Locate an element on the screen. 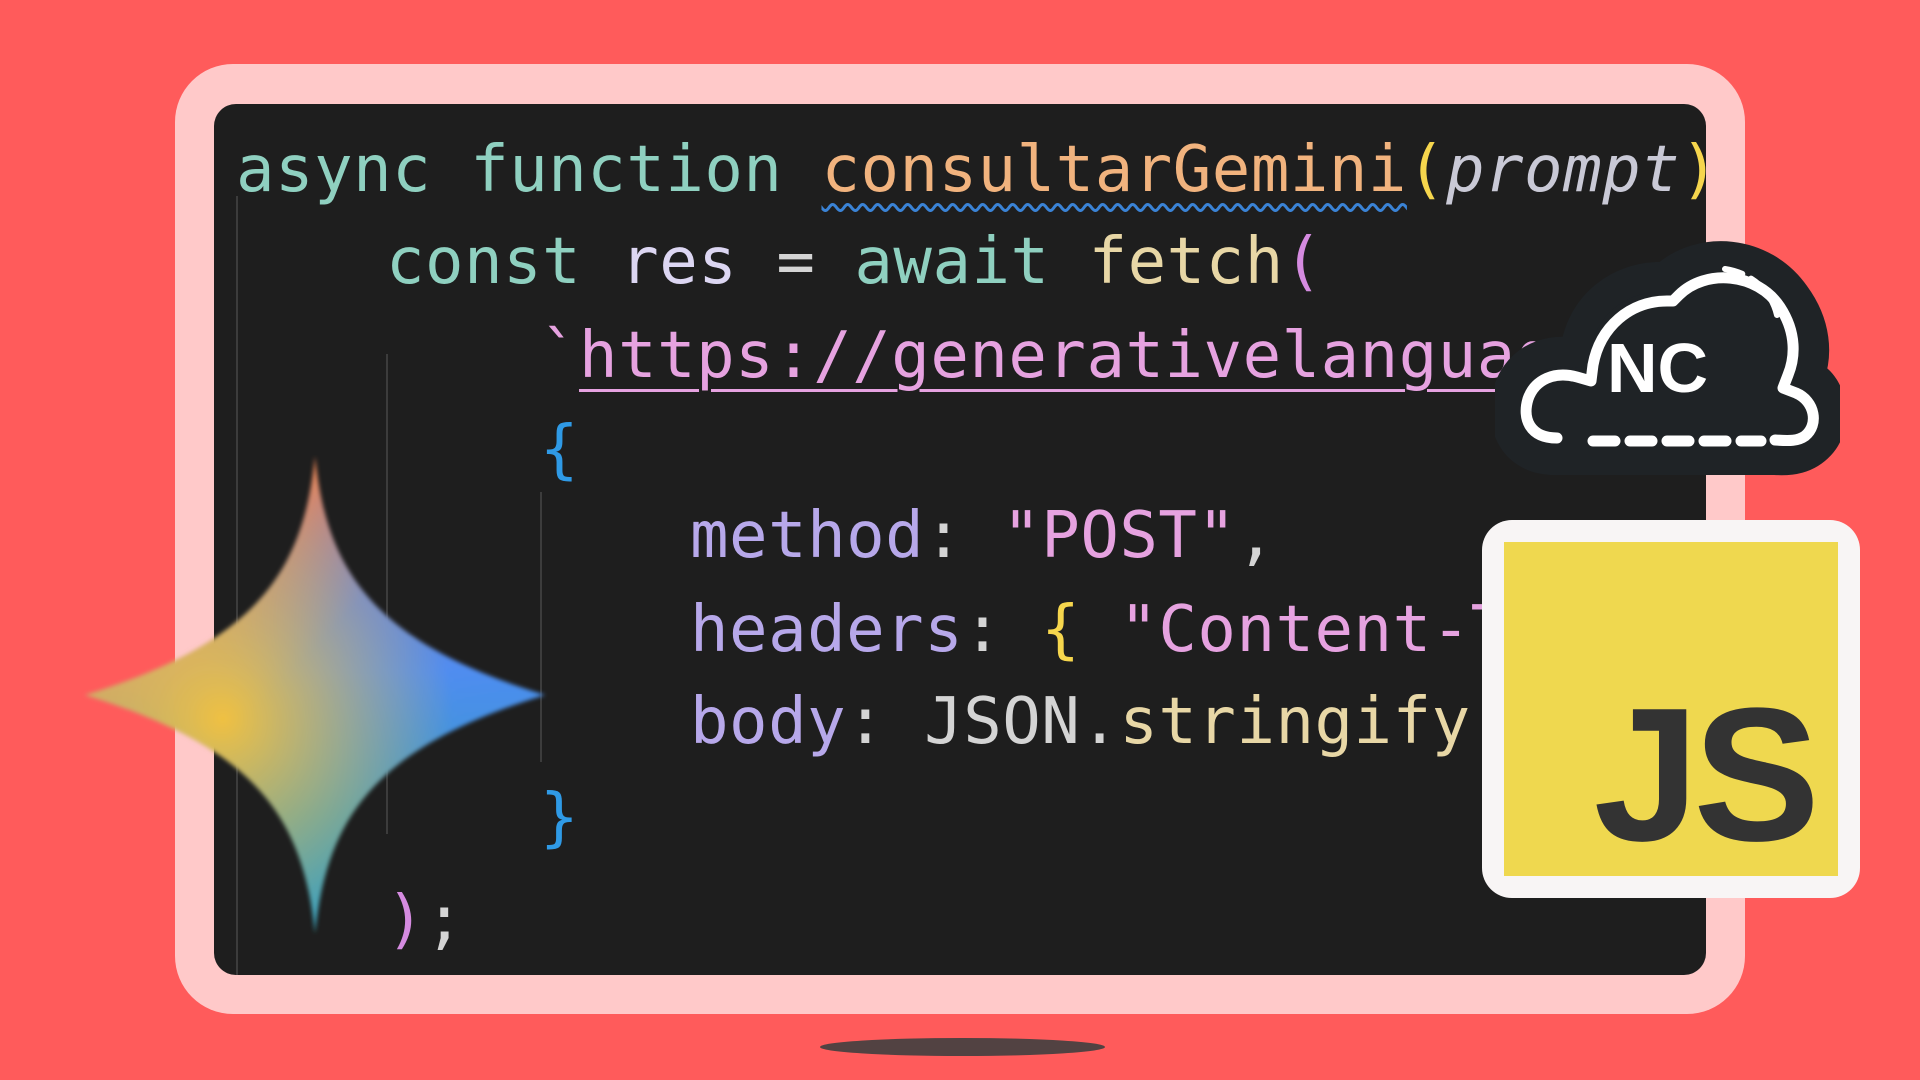 This screenshot has width=1920, height=1080. value-post: "POST" is located at coordinates (1119, 536).